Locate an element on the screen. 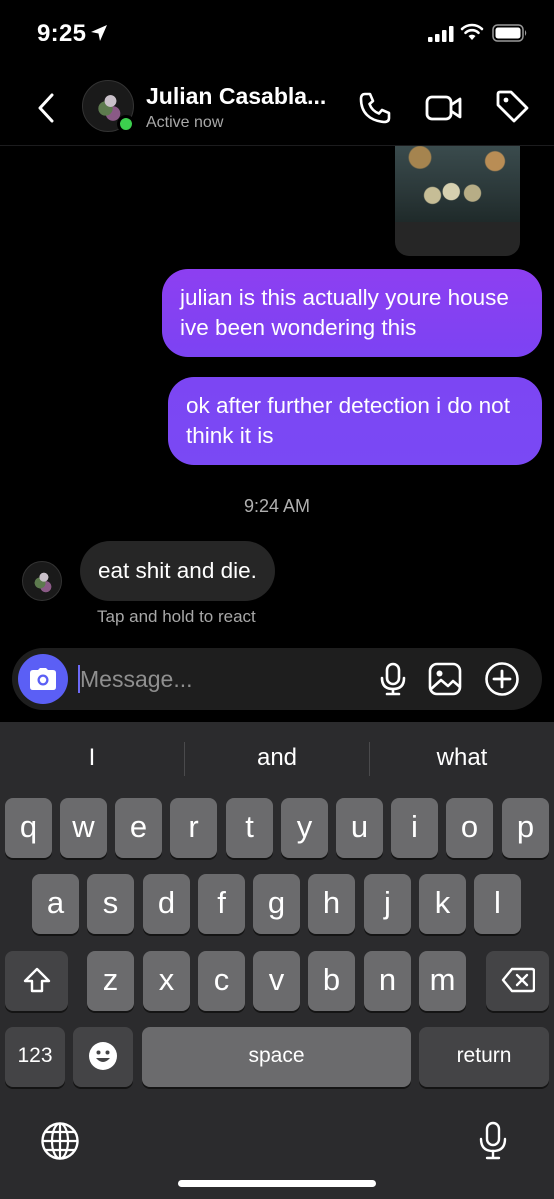 The width and height of the screenshot is (554, 1199). key-z: z is located at coordinates (110, 981).